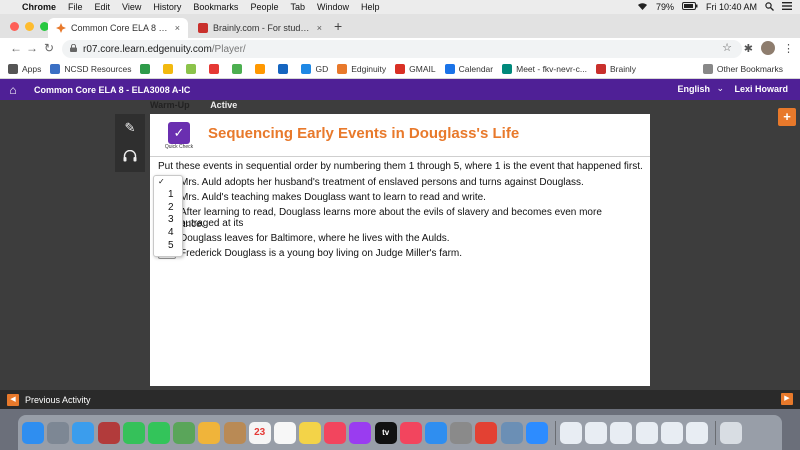 Image resolution: width=800 pixels, height=450 pixels. I want to click on trash-icon, so click(731, 432).